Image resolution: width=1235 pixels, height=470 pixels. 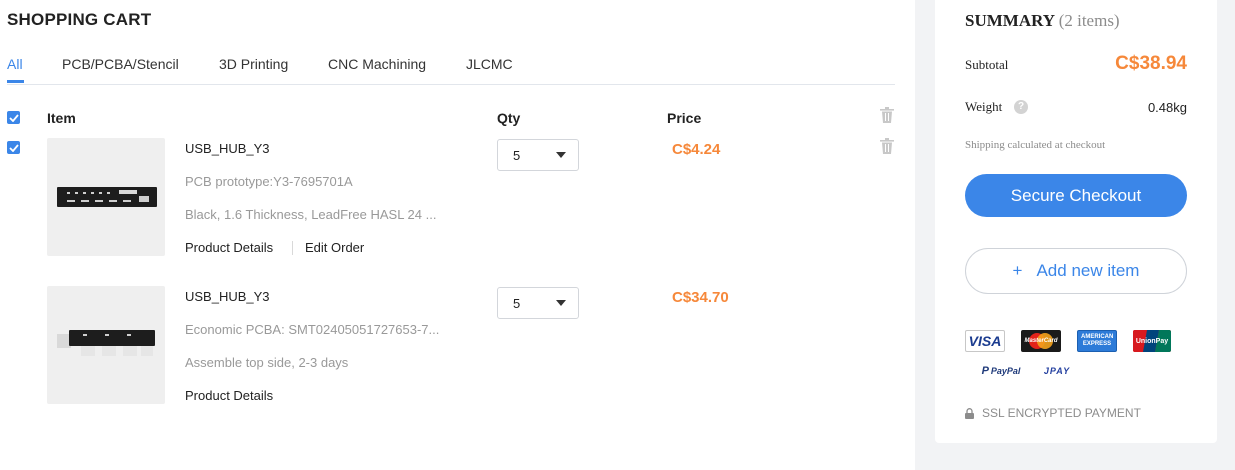 What do you see at coordinates (15, 64) in the screenshot?
I see `tab-all: All` at bounding box center [15, 64].